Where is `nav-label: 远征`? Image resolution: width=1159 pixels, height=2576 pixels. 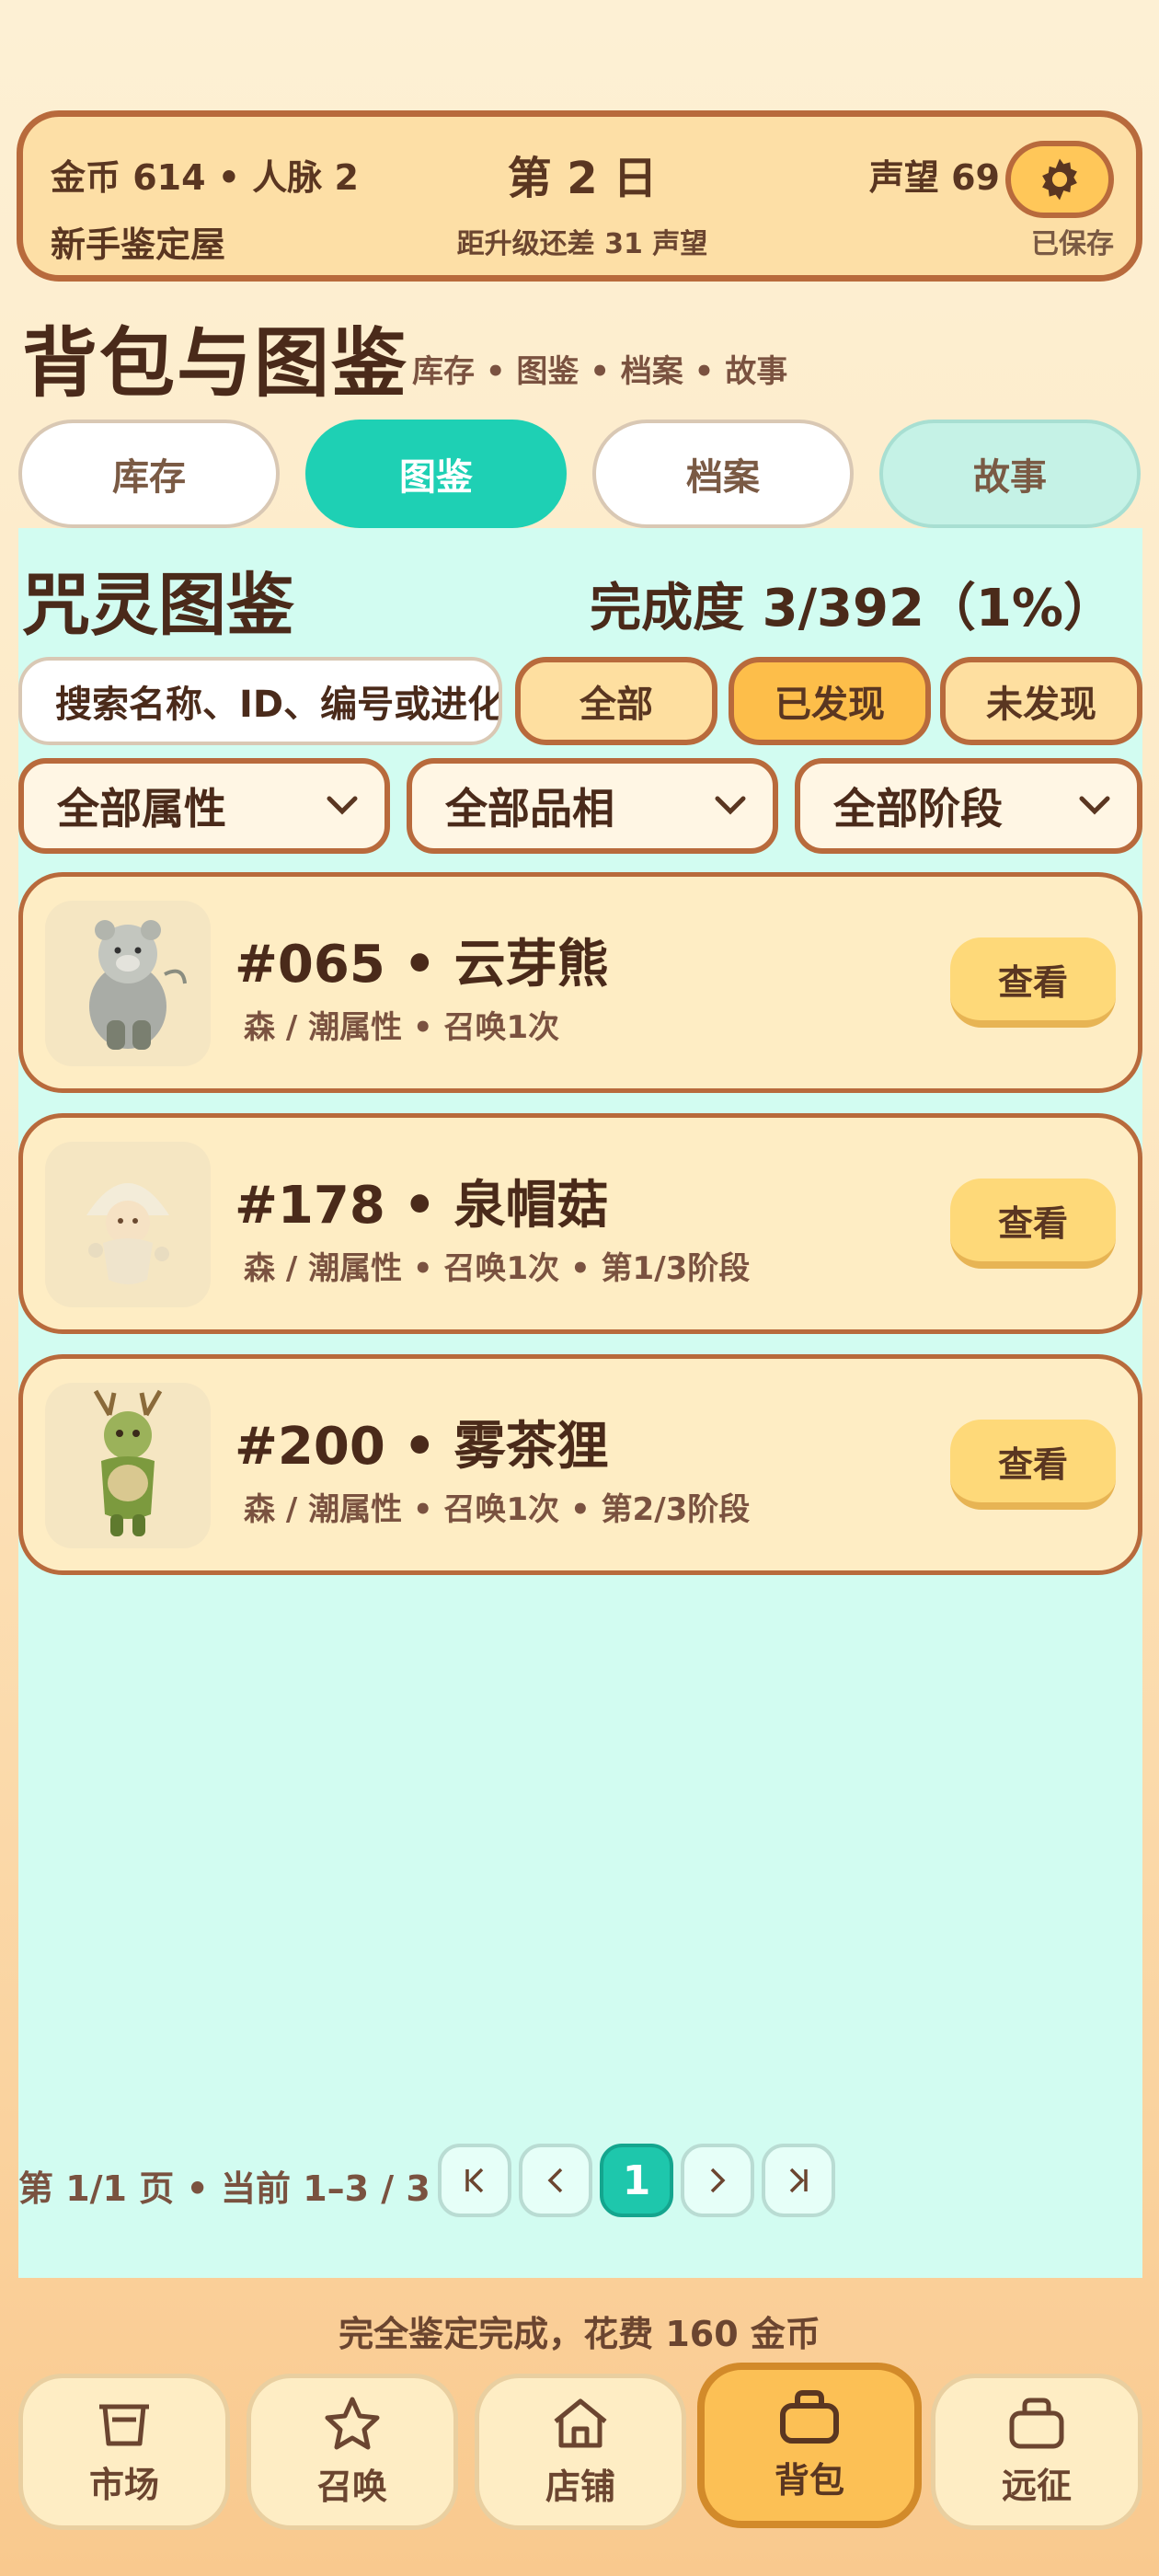 nav-label: 远征 is located at coordinates (1036, 2485).